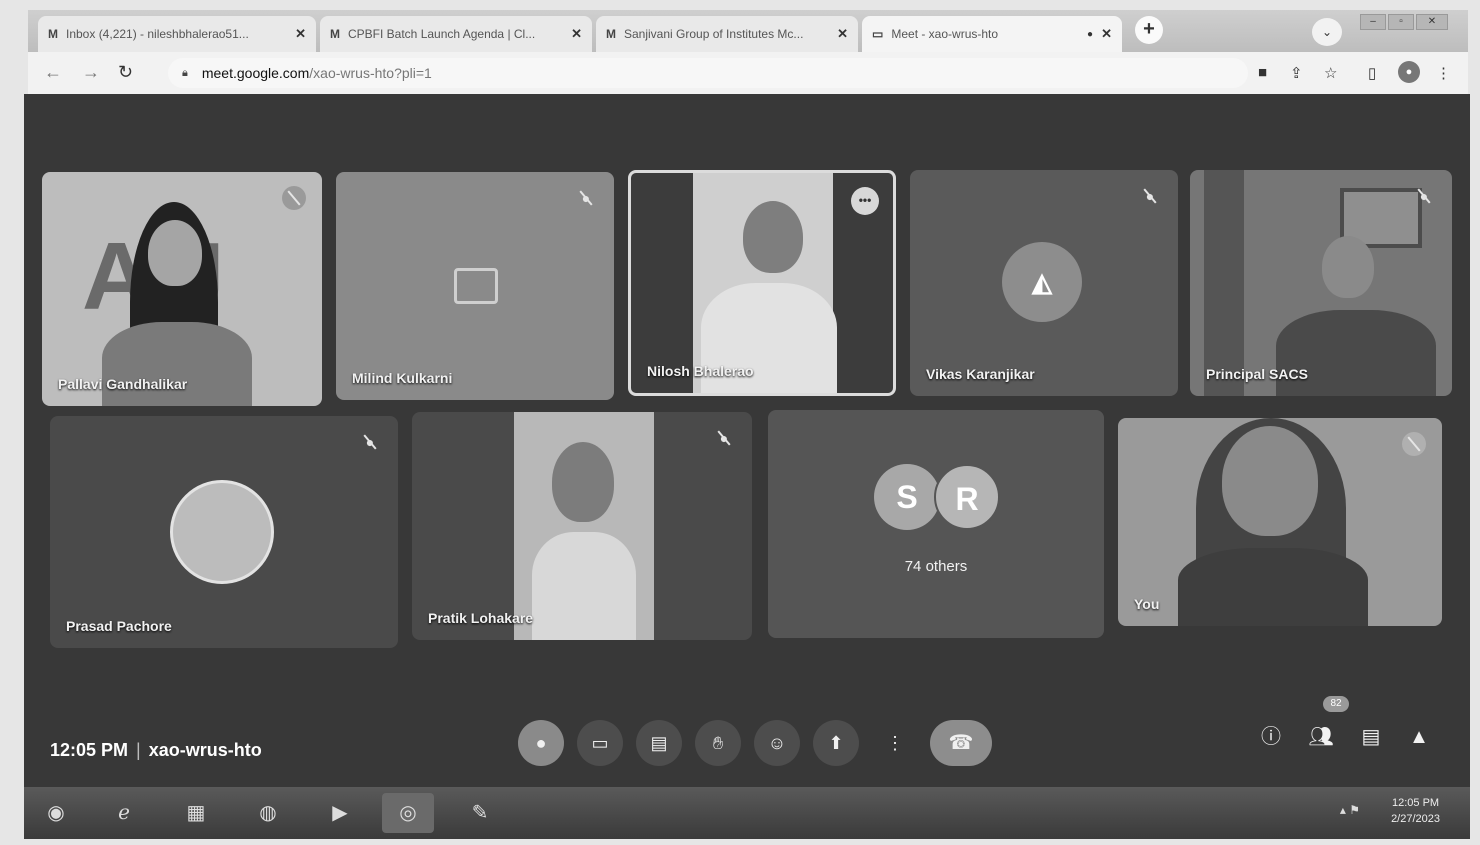  I want to click on new-tab-button: +, so click(1149, 30).